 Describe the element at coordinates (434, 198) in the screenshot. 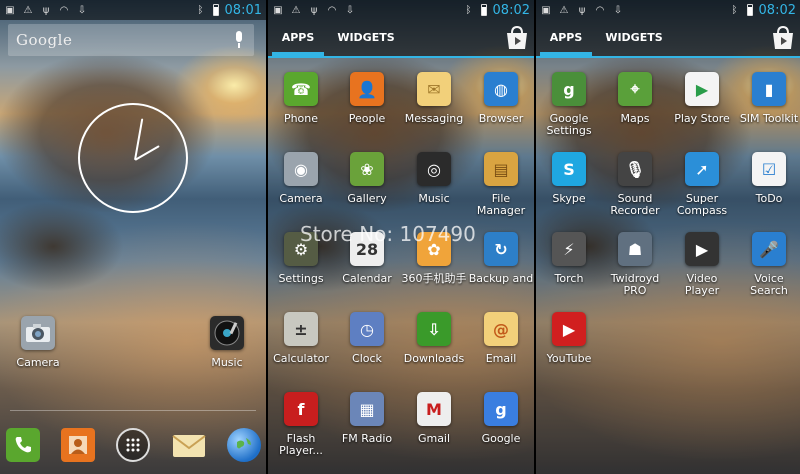

I see `app-label: Music` at that location.